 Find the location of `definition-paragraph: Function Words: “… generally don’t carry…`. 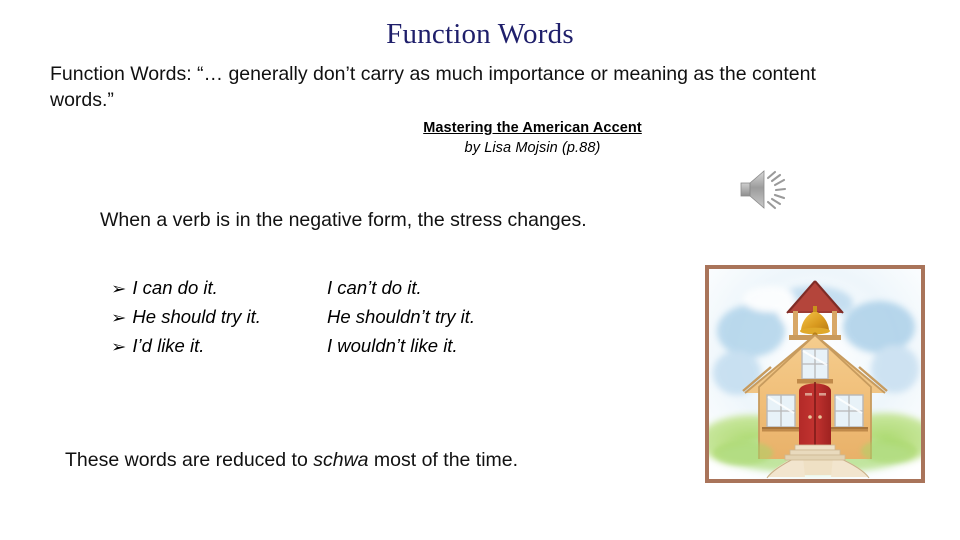

definition-paragraph: Function Words: “… generally don’t carry… is located at coordinates (433, 87).